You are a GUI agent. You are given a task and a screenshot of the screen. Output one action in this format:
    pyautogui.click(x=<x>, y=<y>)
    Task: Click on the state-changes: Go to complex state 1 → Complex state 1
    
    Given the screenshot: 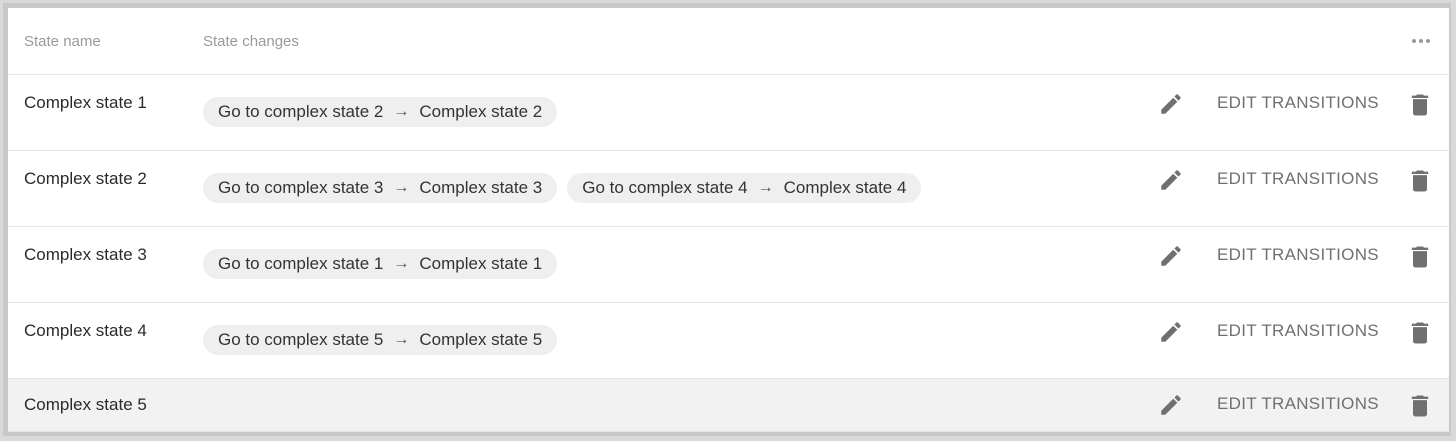 What is the action you would take?
    pyautogui.click(x=380, y=264)
    